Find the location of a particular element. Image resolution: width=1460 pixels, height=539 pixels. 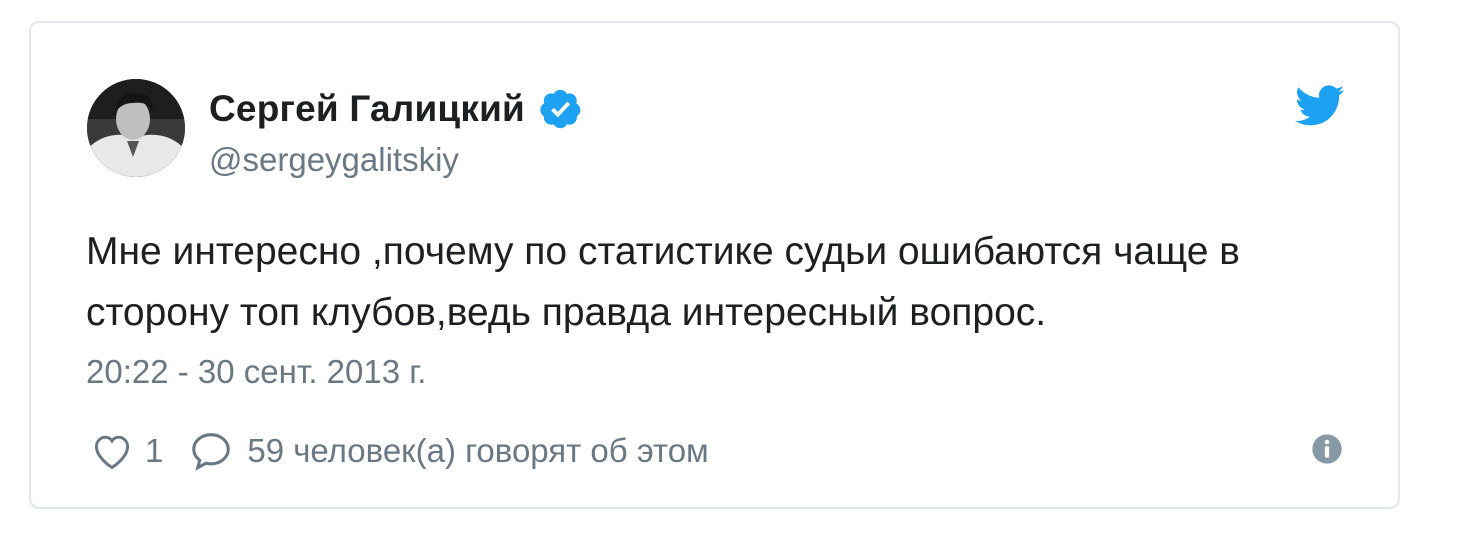

verified-badge-icon is located at coordinates (560, 109).